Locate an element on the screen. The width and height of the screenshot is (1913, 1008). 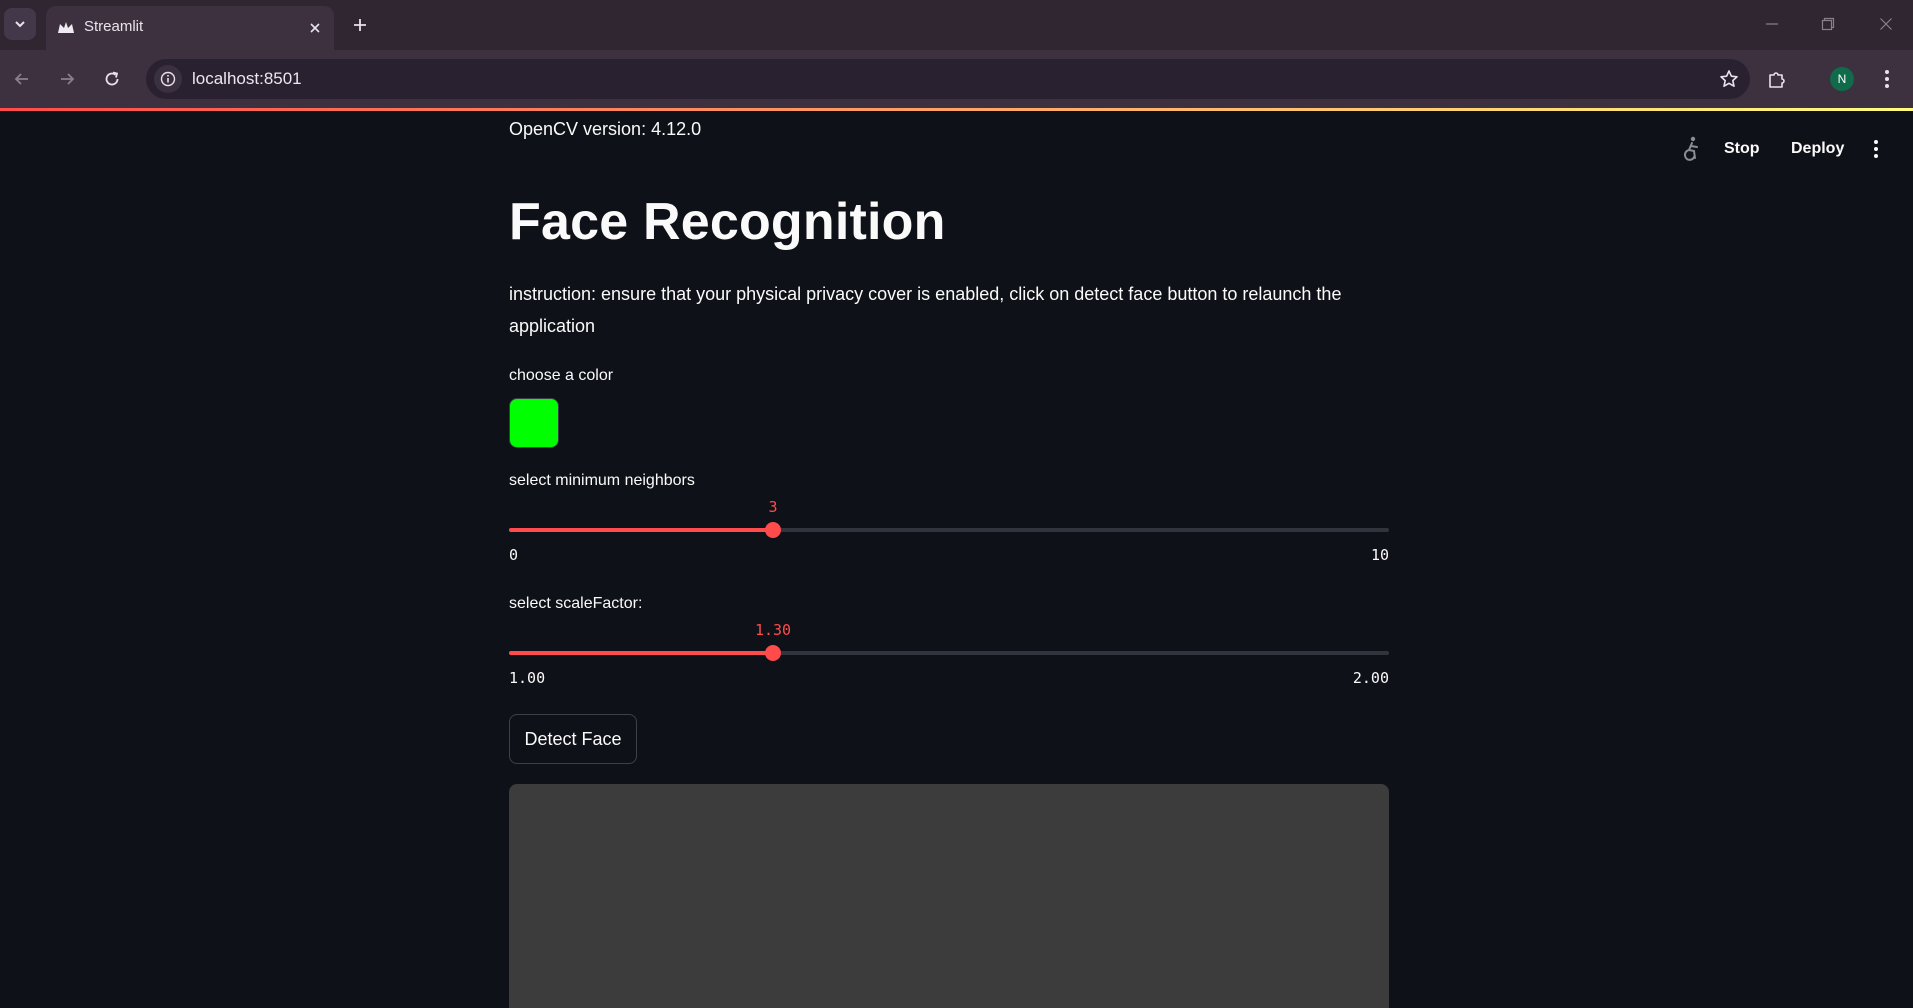
site-info-button is located at coordinates (168, 79).